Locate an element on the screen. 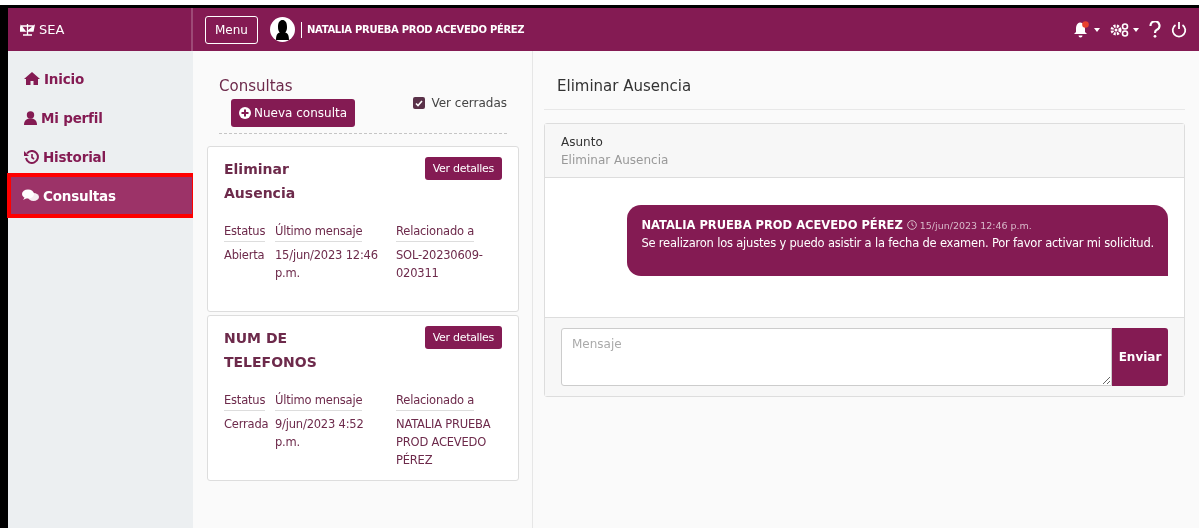 This screenshot has height=531, width=1199. table-cell-text: NATALIA PRUEBA PROD ACEVEDO PÉREZ is located at coordinates (444, 442).